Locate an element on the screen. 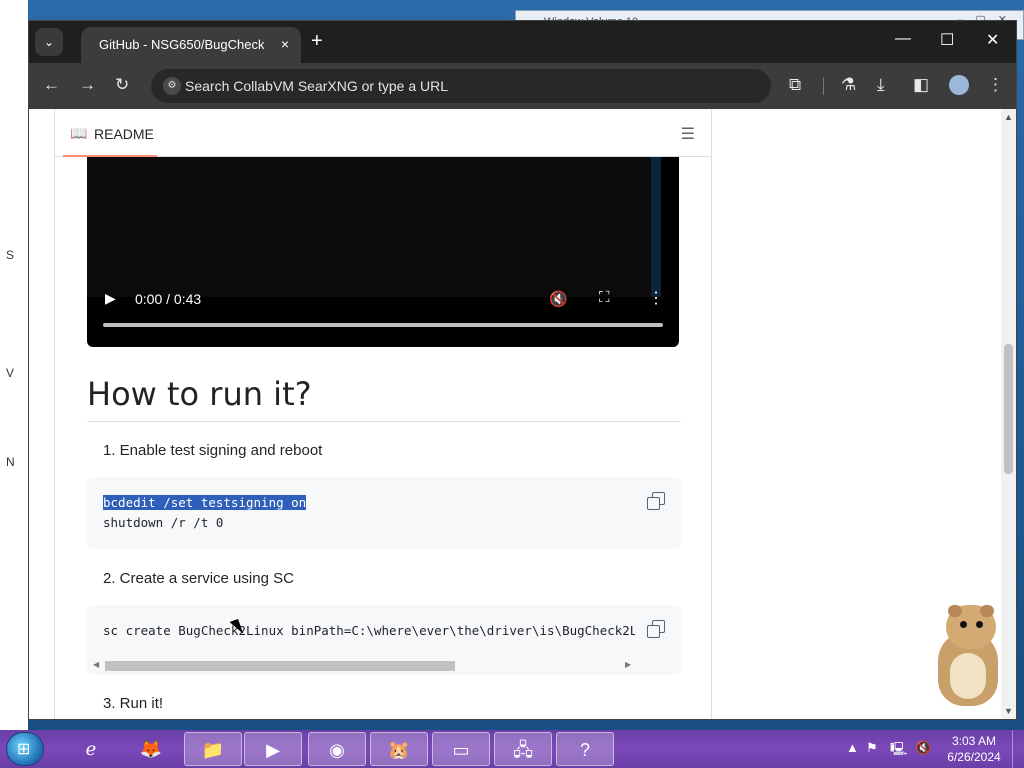 The width and height of the screenshot is (1024, 768). tab-github: GitHub - NSG650/BugCheck2L × is located at coordinates (191, 45).